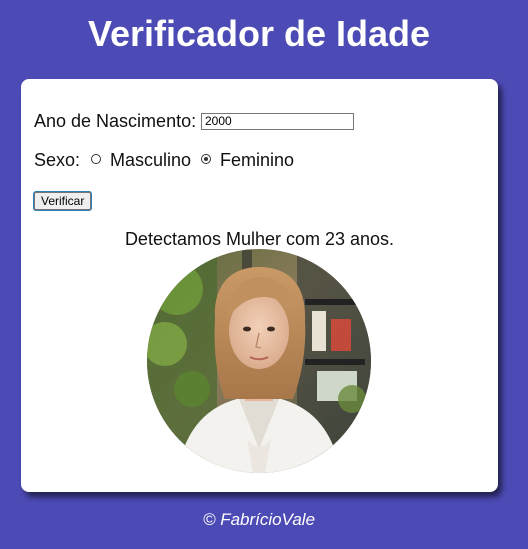  Describe the element at coordinates (96, 159) in the screenshot. I see `radio-masculino` at that location.